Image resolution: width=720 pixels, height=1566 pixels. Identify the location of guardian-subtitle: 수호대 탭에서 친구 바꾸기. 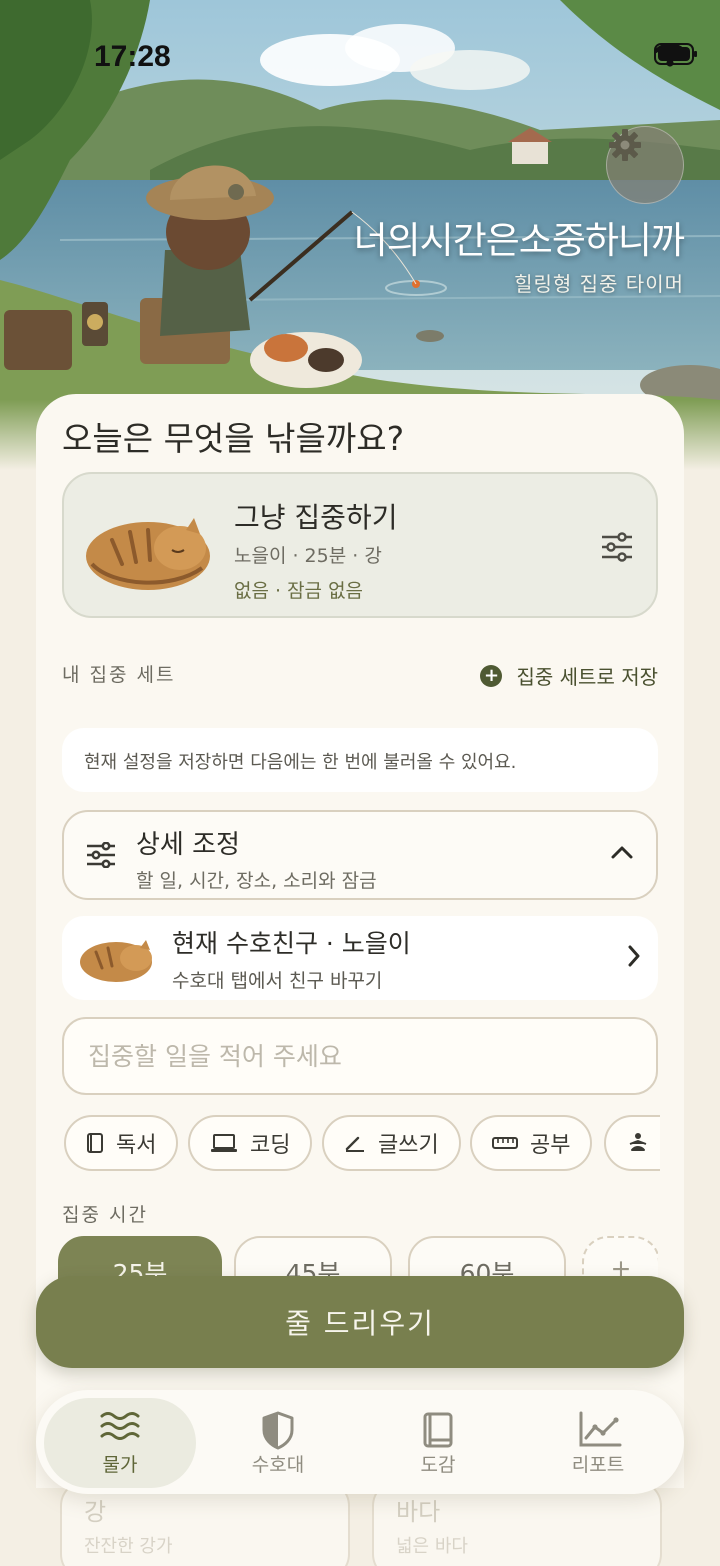
(277, 981).